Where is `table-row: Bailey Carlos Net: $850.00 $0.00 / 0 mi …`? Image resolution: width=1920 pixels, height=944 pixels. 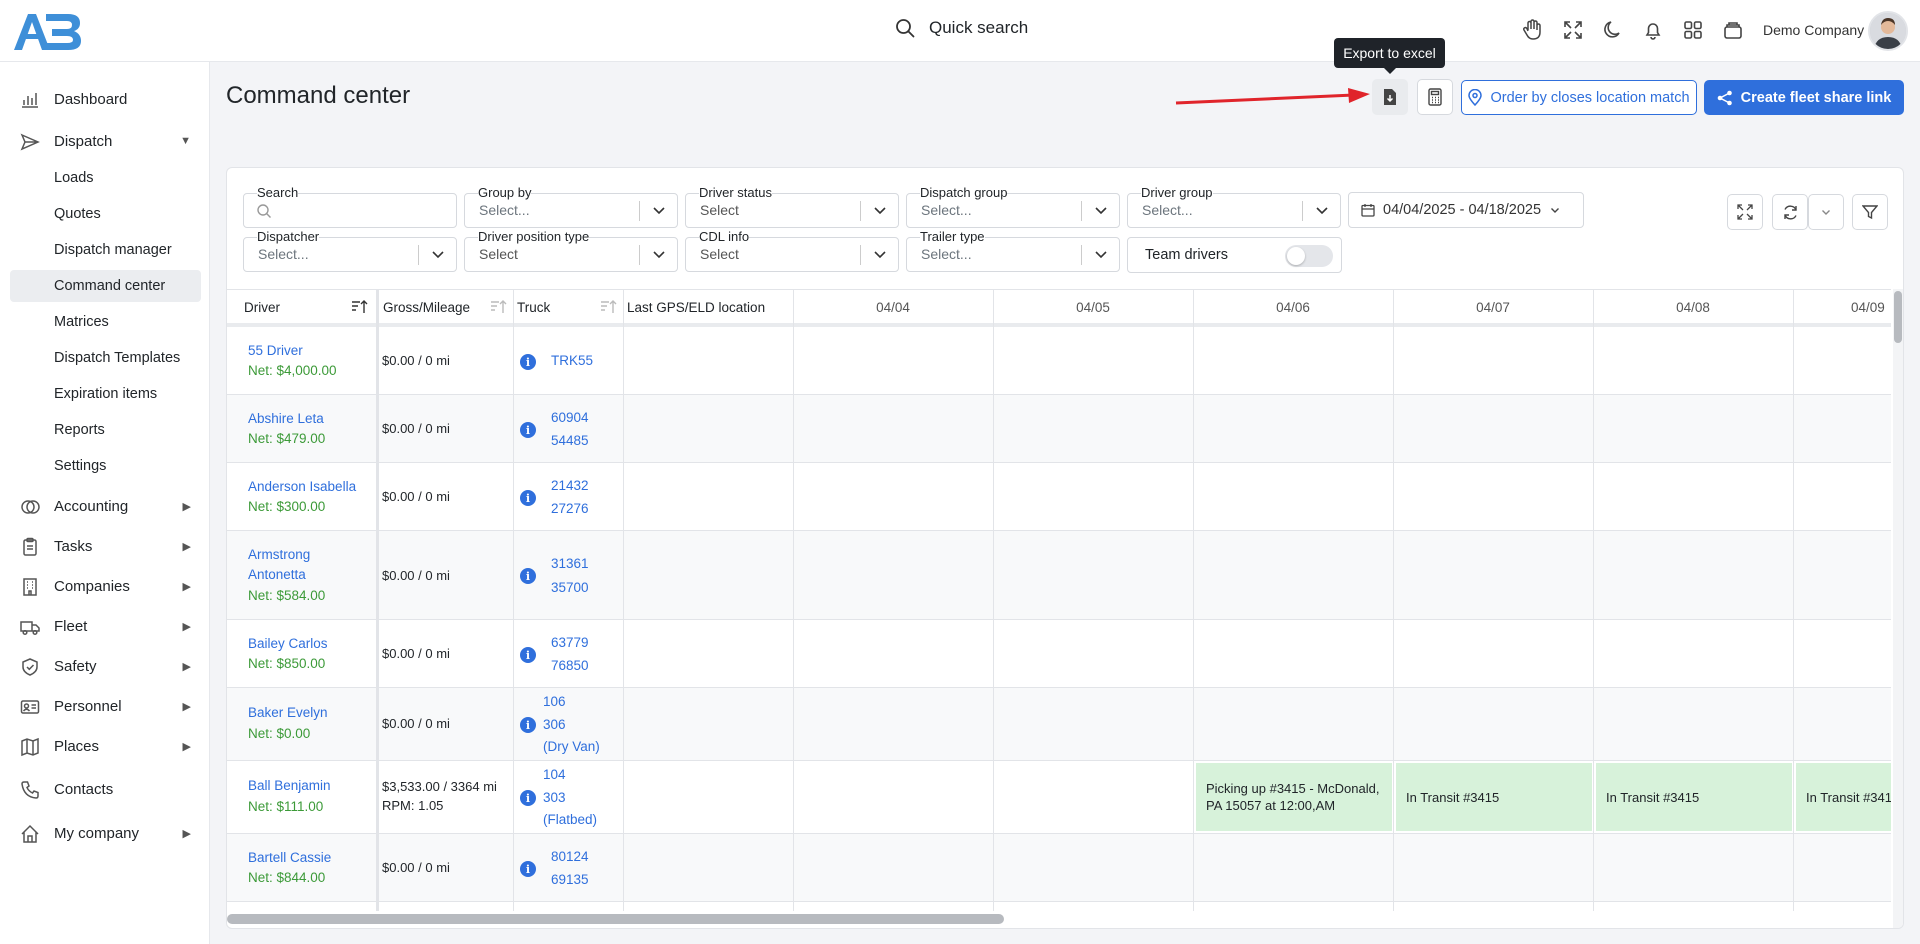 table-row: Bailey Carlos Net: $850.00 $0.00 / 0 mi … is located at coordinates (1059, 654).